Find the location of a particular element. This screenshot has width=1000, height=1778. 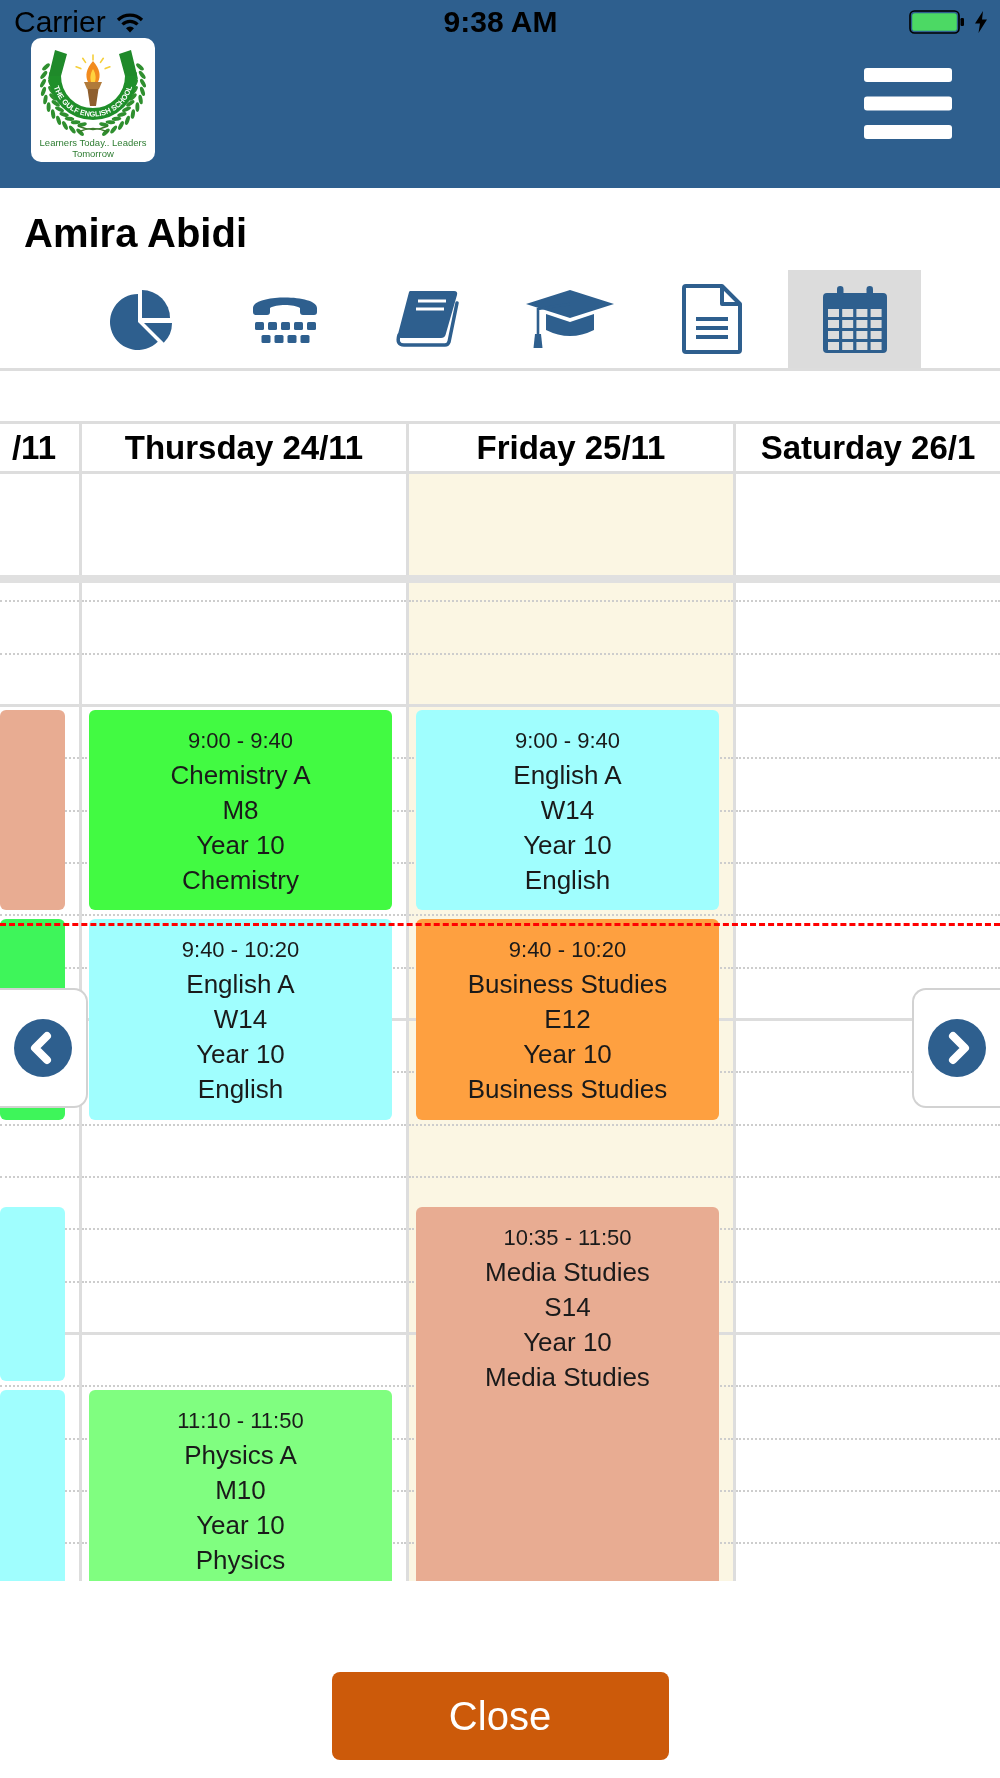

wifi-icon is located at coordinates (129, 22).